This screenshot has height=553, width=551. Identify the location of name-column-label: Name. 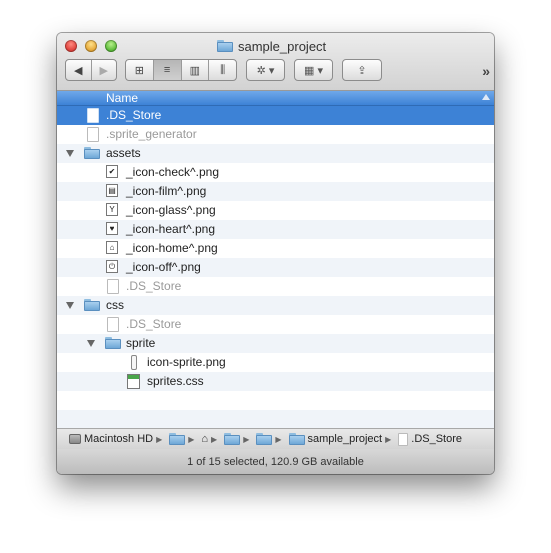
(122, 98).